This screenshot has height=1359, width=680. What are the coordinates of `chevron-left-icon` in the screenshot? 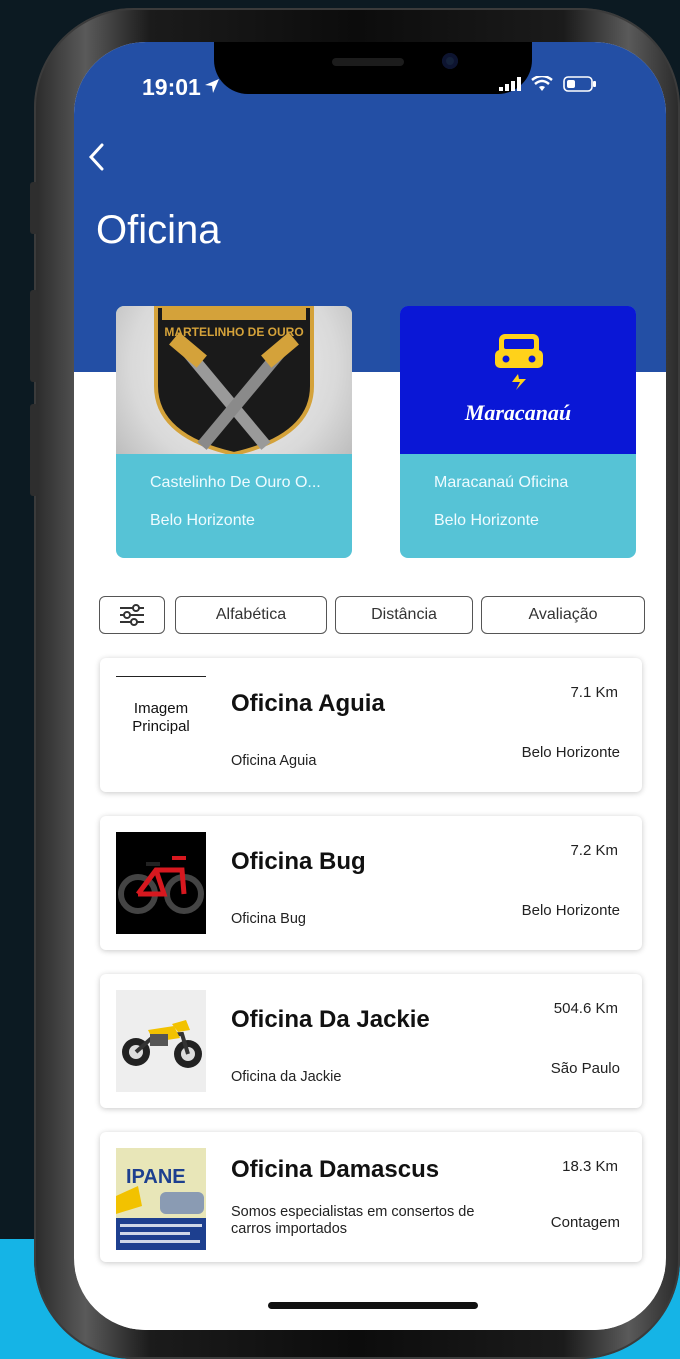 It's located at (96, 157).